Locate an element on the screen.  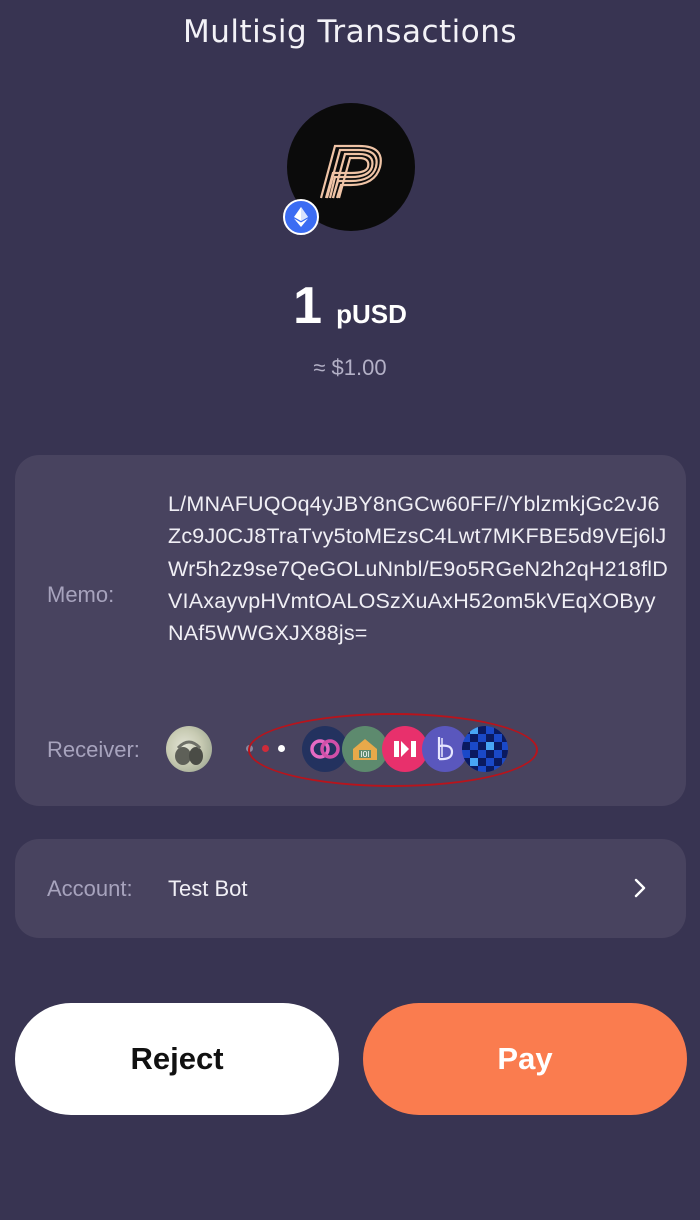
amount-row: 1 pUSD is located at coordinates (350, 306).